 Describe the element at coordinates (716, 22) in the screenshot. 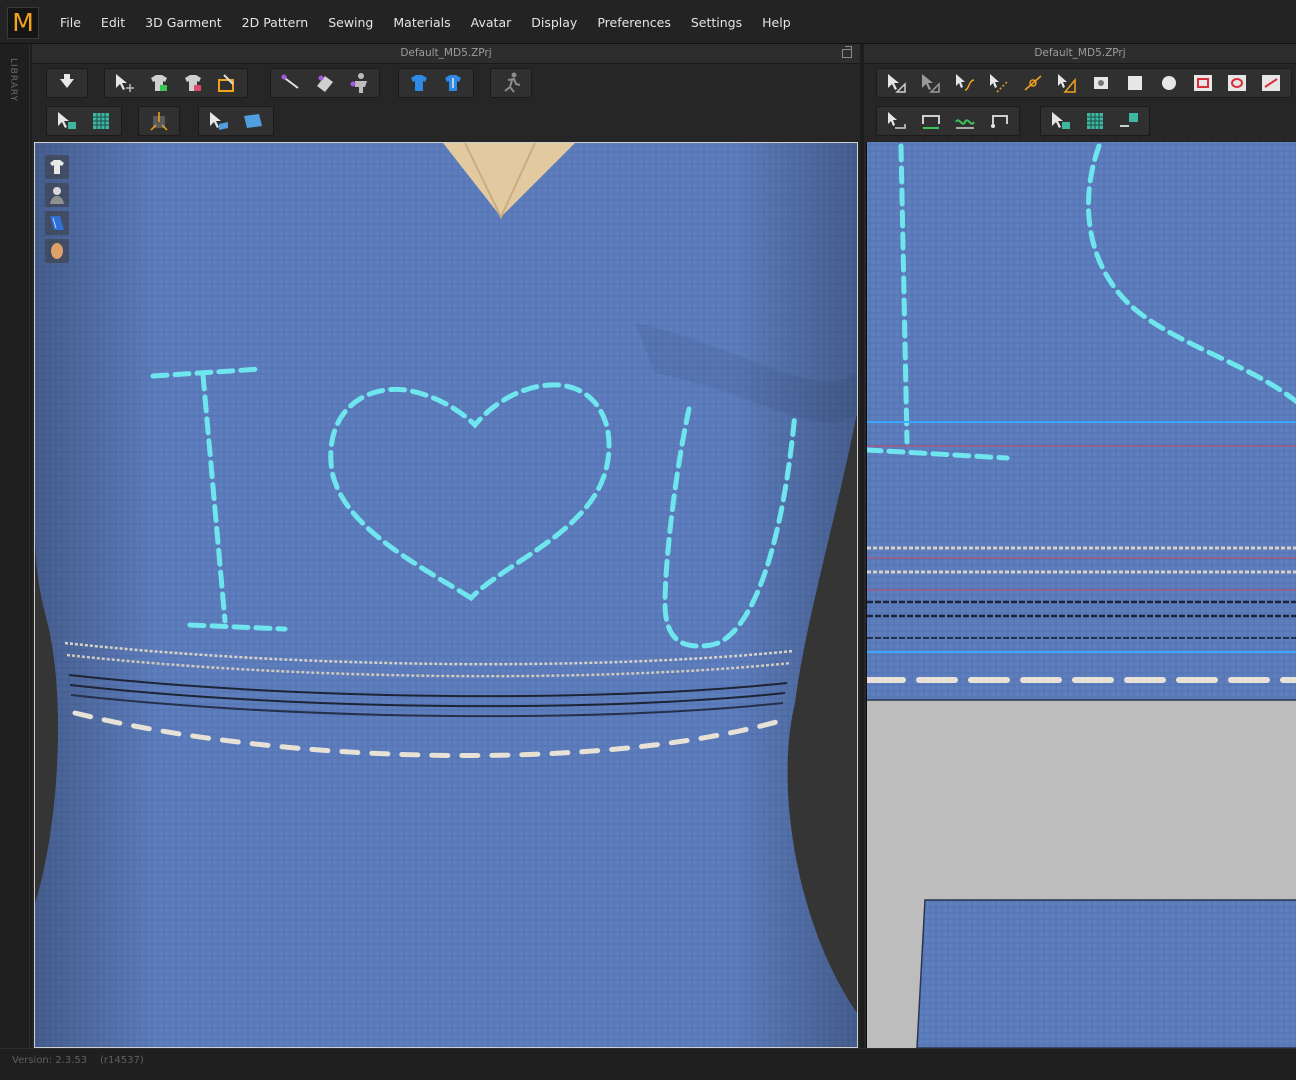

I see `menu-settings: Settings` at that location.